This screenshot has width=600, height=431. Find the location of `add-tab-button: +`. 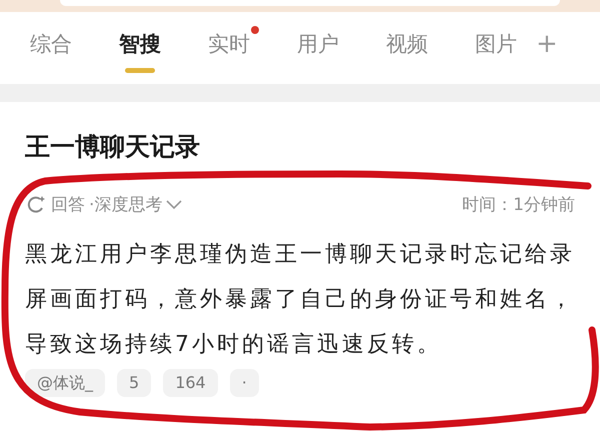

add-tab-button: + is located at coordinates (547, 44).